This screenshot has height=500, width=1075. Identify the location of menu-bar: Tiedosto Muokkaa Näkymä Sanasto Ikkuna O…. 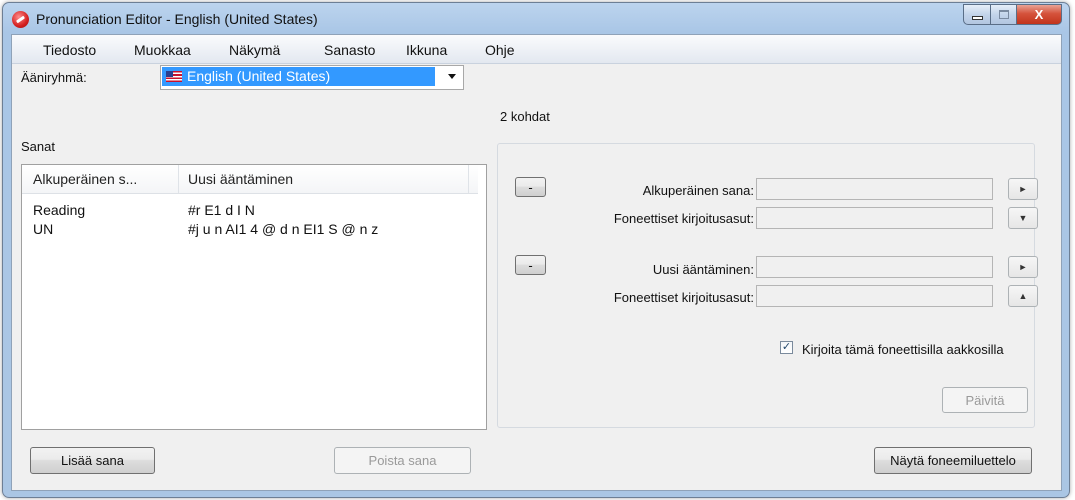
(536, 49).